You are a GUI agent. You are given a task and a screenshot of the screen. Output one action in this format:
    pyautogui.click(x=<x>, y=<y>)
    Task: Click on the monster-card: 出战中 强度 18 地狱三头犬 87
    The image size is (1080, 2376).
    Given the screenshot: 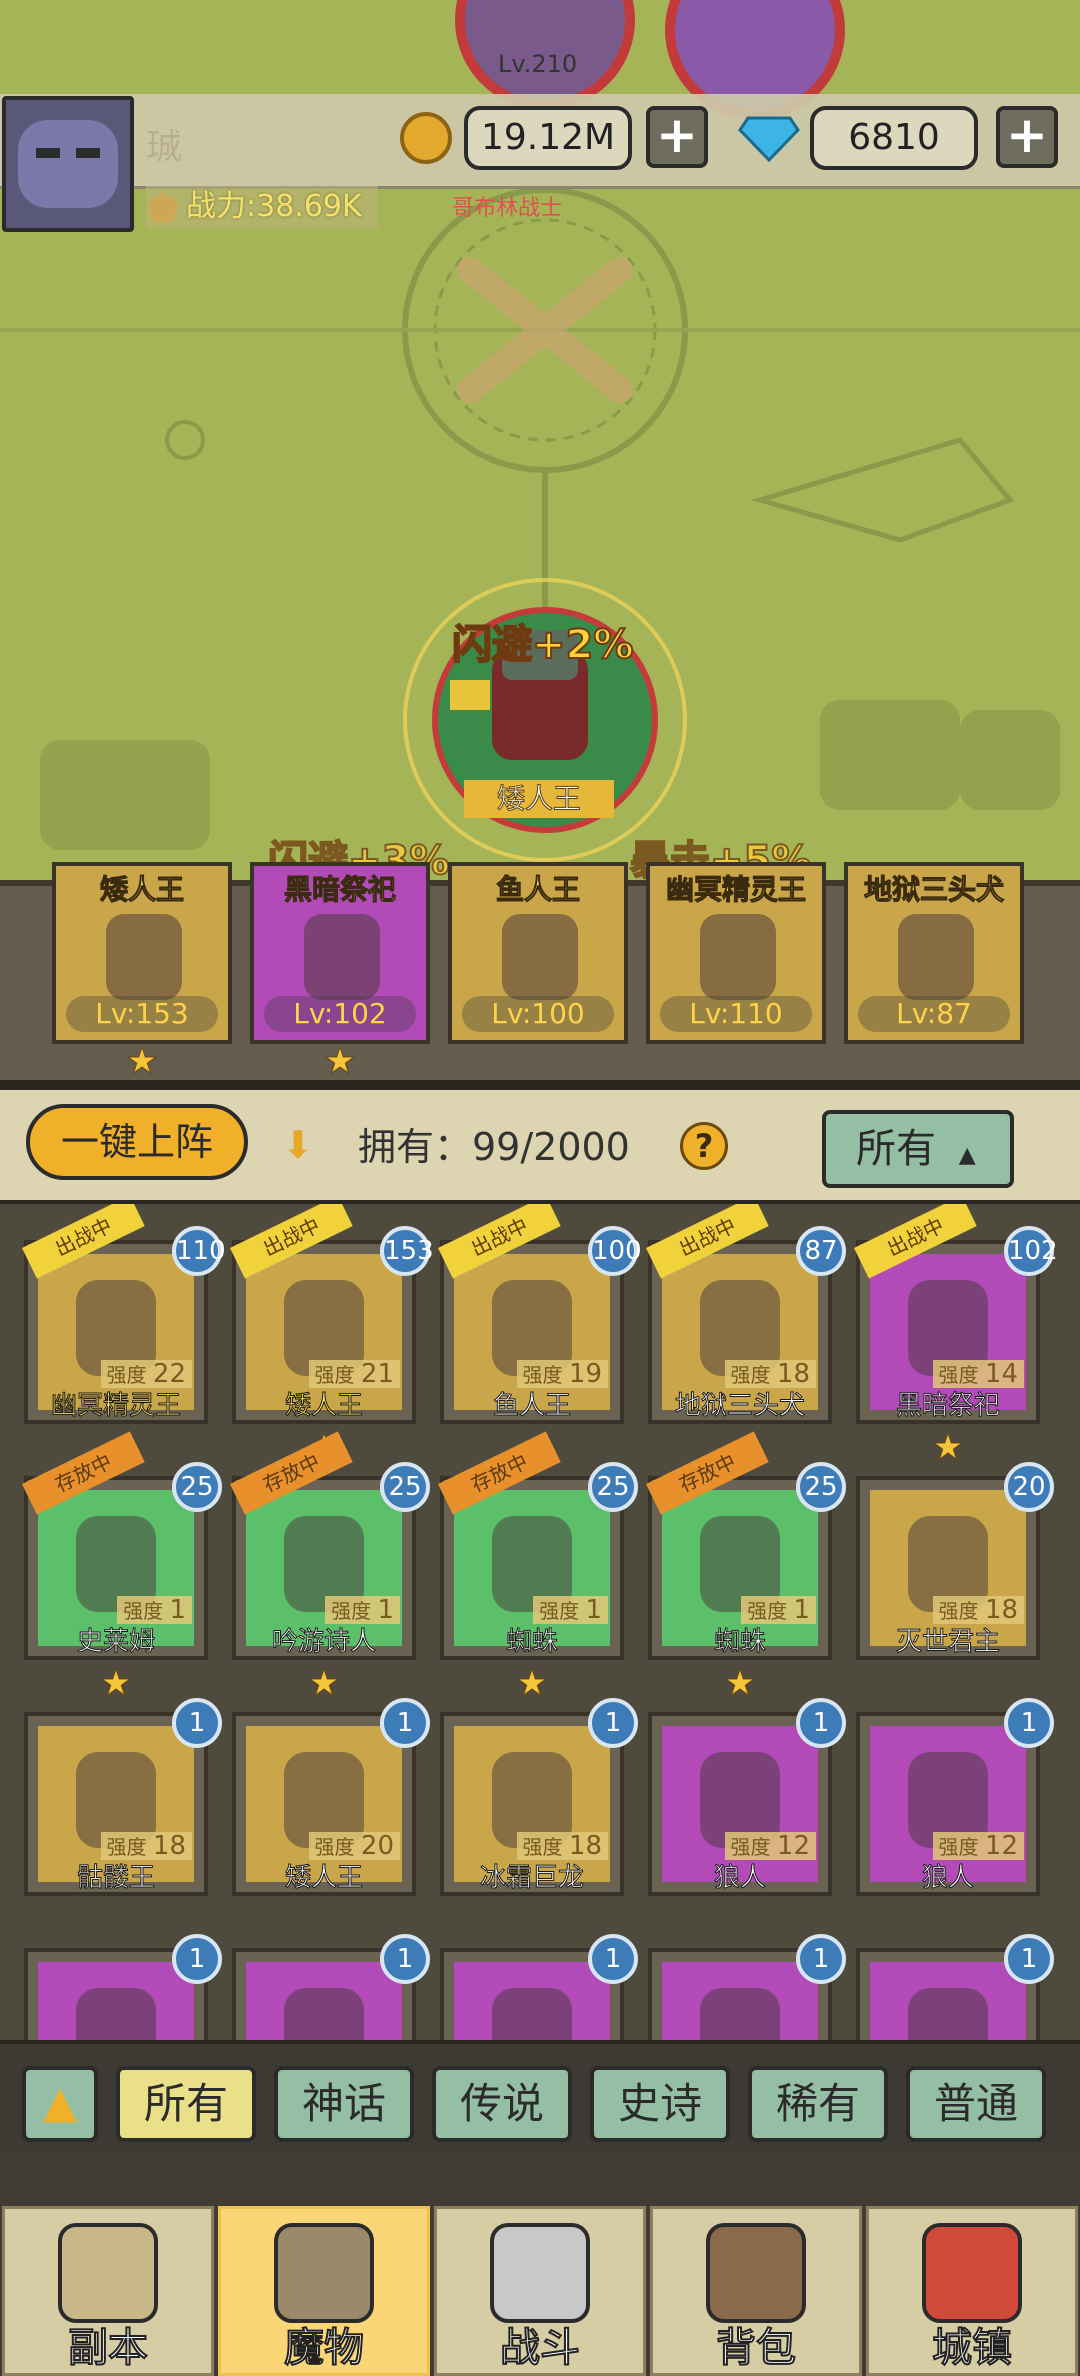 What is the action you would take?
    pyautogui.click(x=746, y=1314)
    